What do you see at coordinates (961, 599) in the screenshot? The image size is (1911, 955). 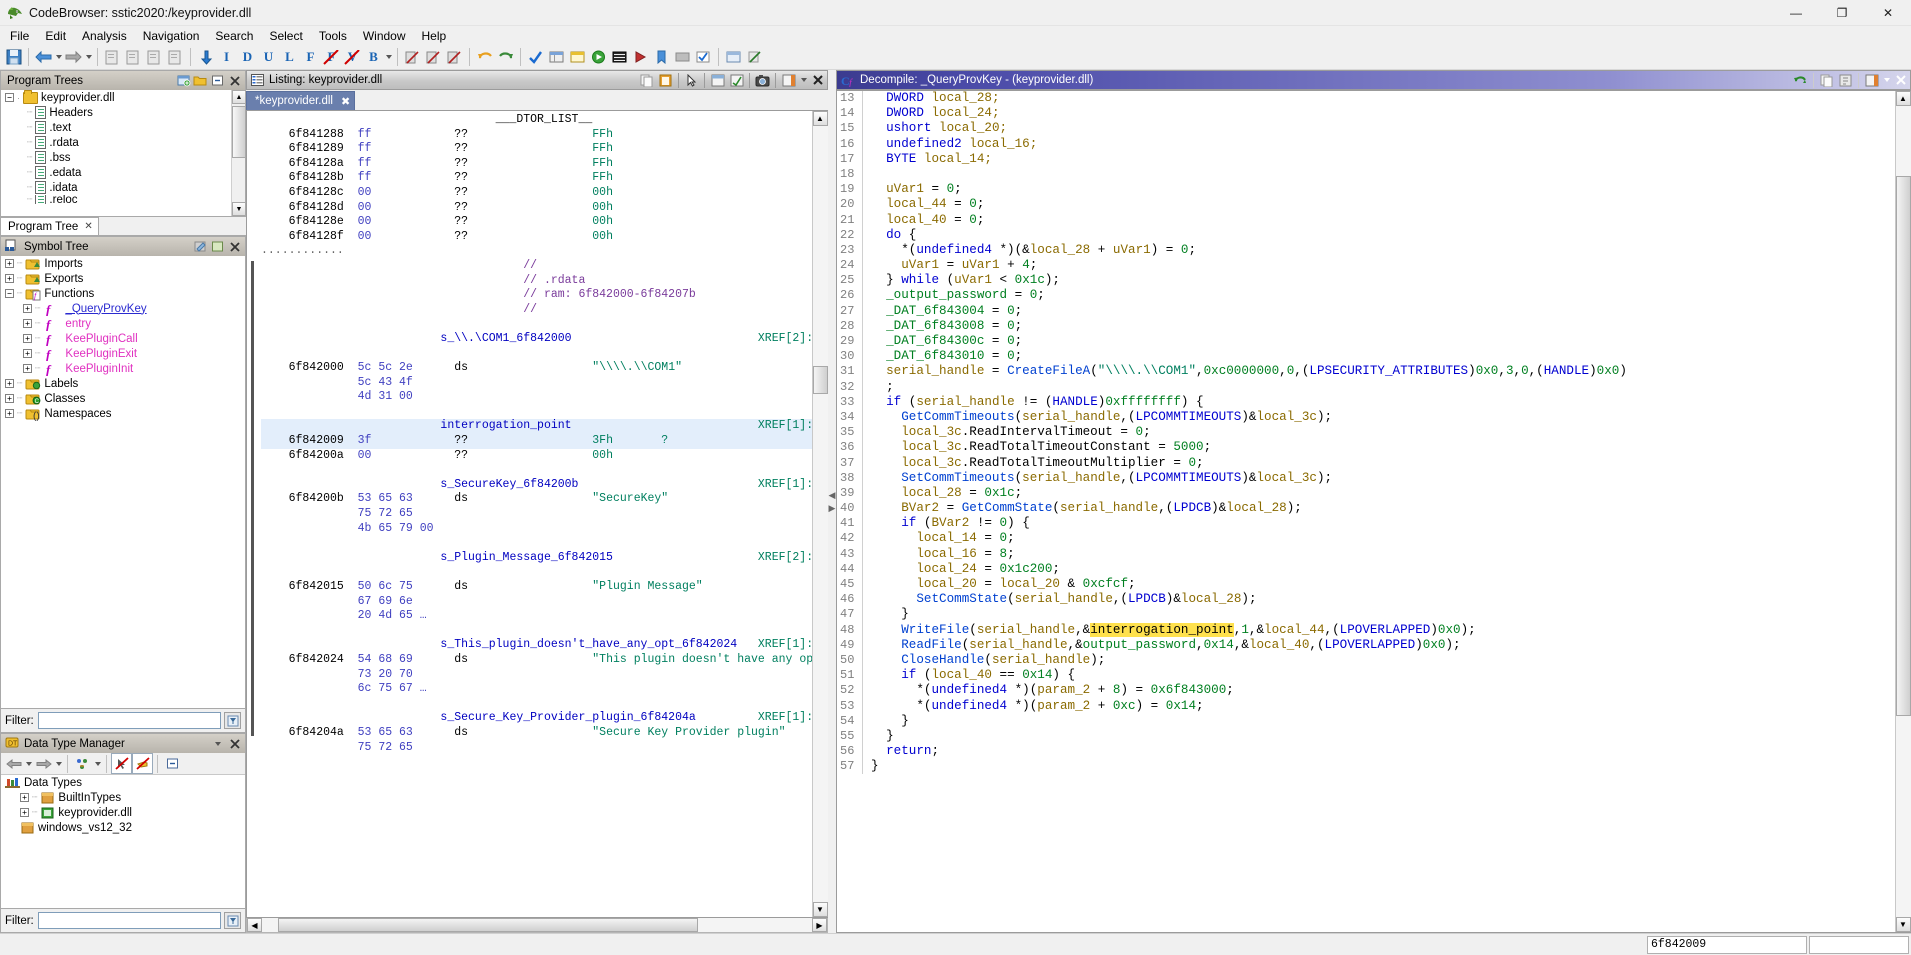 I see `decompiler-call-token: SetCommState` at bounding box center [961, 599].